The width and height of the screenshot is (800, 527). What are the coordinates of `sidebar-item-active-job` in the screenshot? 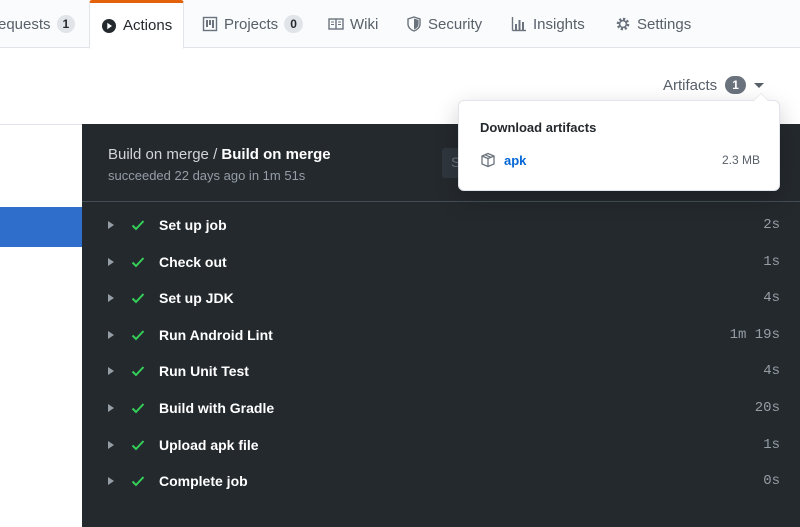 It's located at (41, 227).